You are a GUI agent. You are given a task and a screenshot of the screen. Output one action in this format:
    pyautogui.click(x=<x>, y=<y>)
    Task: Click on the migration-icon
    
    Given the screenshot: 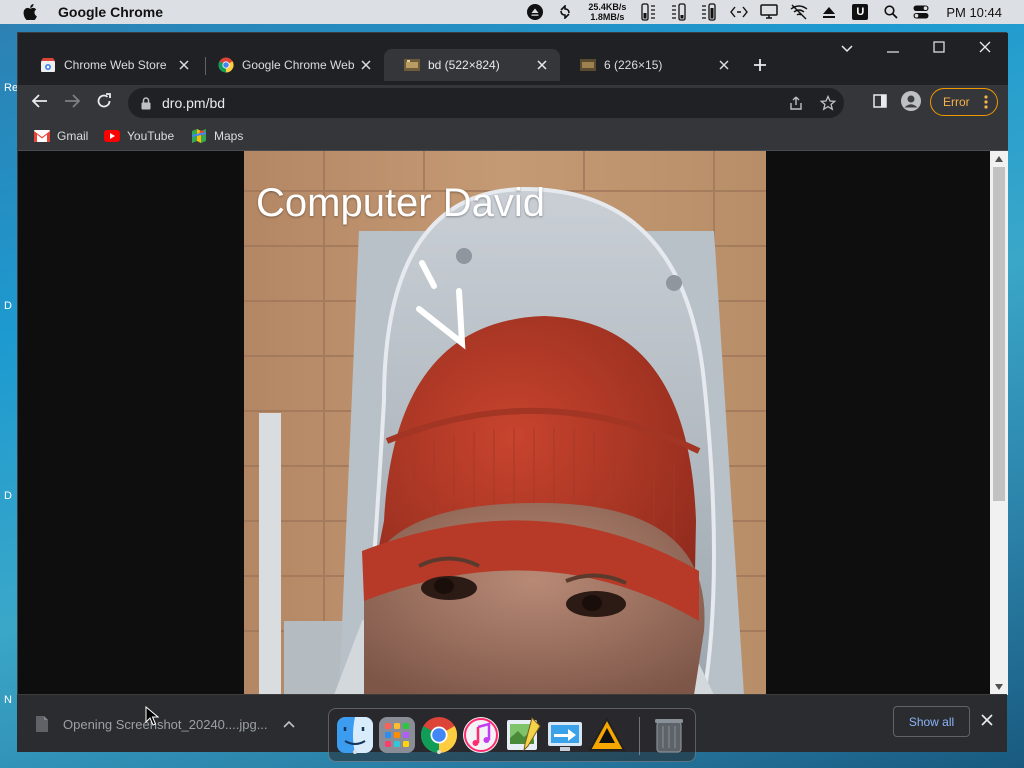 What is the action you would take?
    pyautogui.click(x=565, y=735)
    